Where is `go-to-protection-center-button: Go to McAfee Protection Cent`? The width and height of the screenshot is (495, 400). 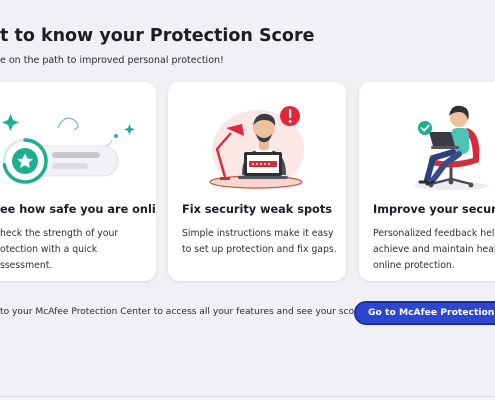 go-to-protection-center-button: Go to McAfee Protection Cent is located at coordinates (424, 313).